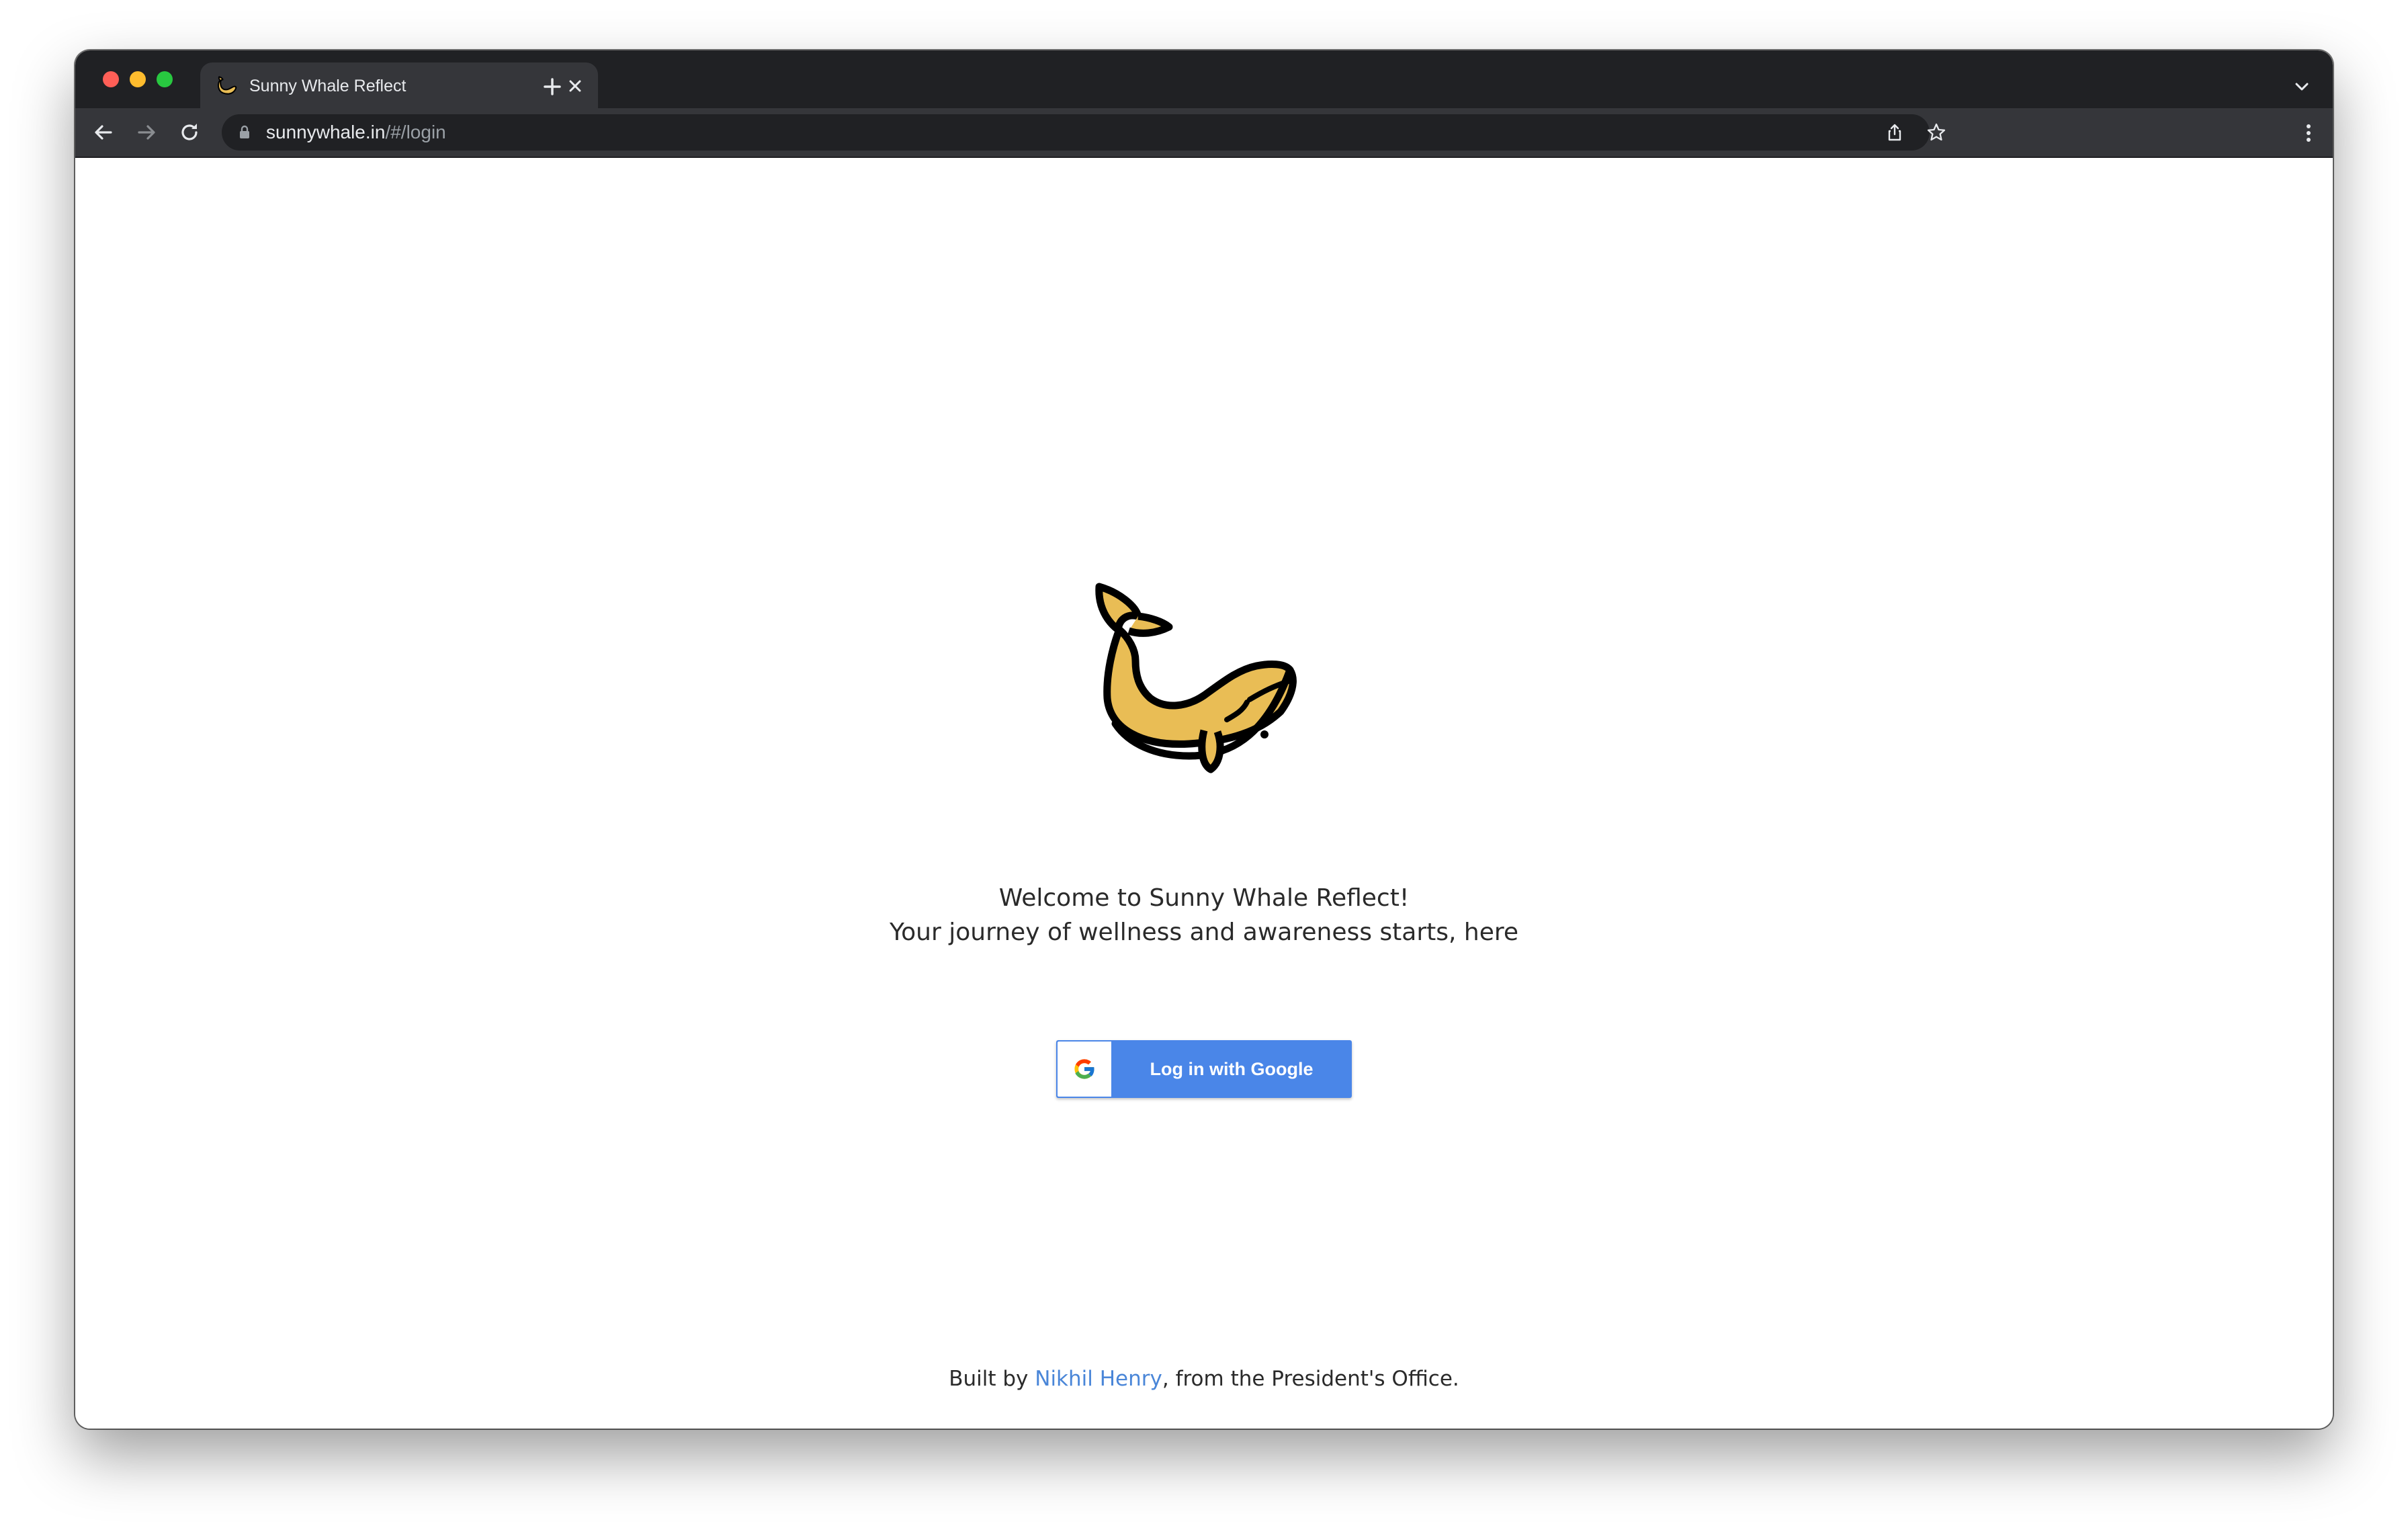  I want to click on google-login-button: Log in with Google, so click(1204, 1069).